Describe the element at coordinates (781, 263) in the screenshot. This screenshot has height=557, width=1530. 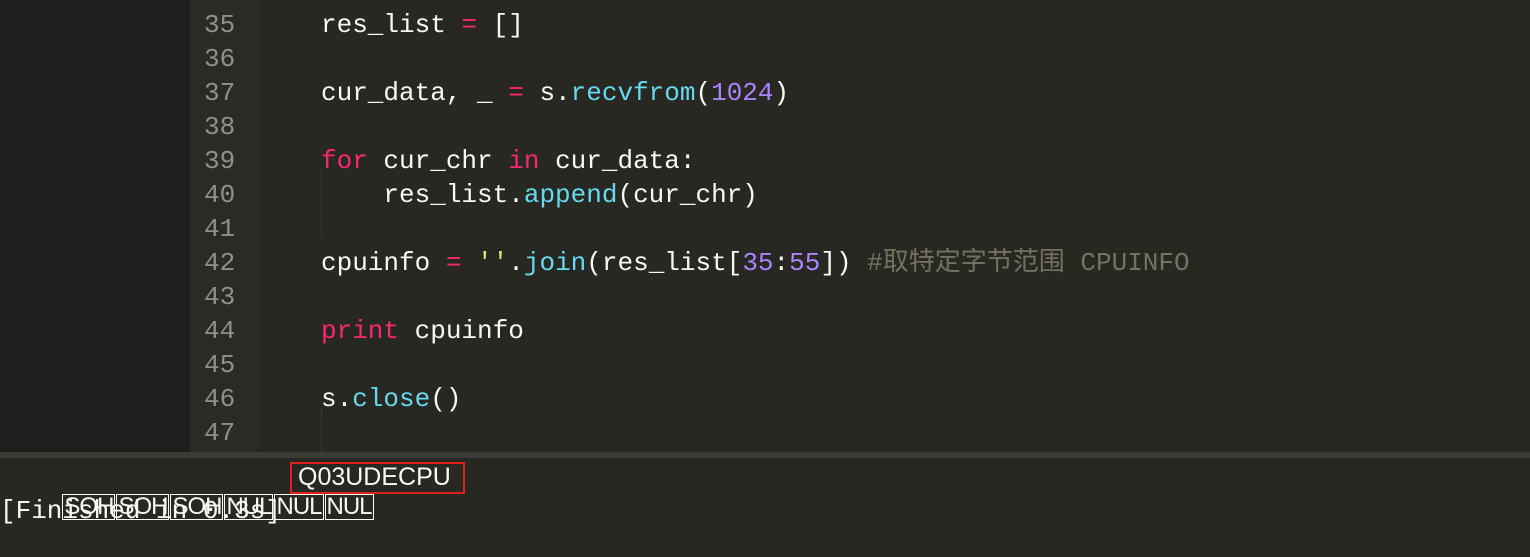
I see `code-token: :` at that location.